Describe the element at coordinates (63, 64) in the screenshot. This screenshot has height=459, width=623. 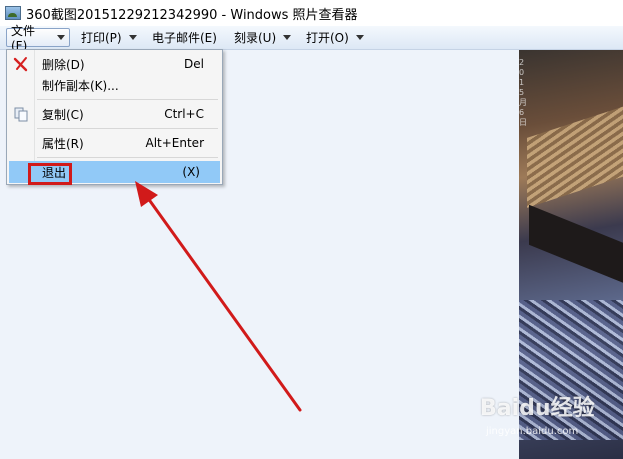
I see `menu-item-label: 删除(D)` at that location.